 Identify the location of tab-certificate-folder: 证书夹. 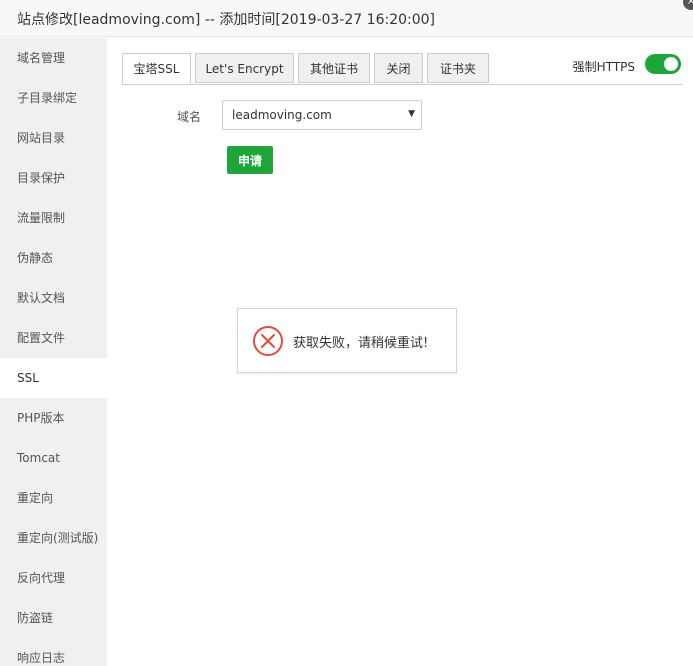
(458, 68).